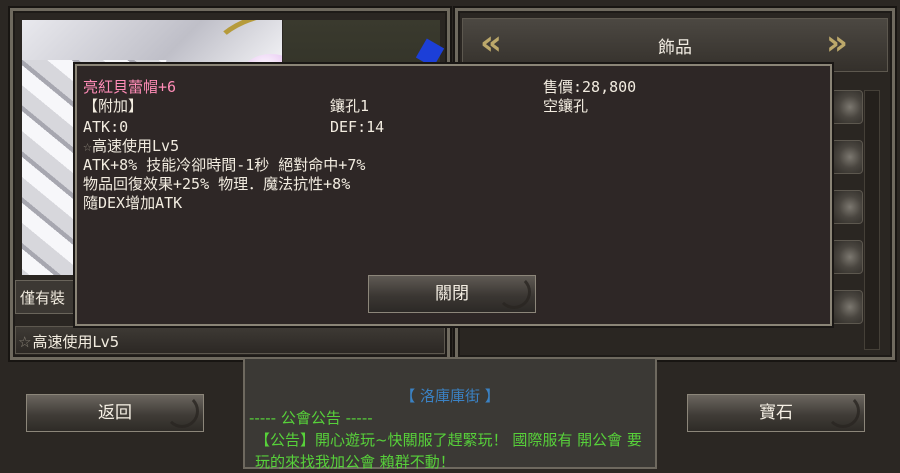  What do you see at coordinates (590, 87) in the screenshot?
I see `item-price: 售價:28,800` at bounding box center [590, 87].